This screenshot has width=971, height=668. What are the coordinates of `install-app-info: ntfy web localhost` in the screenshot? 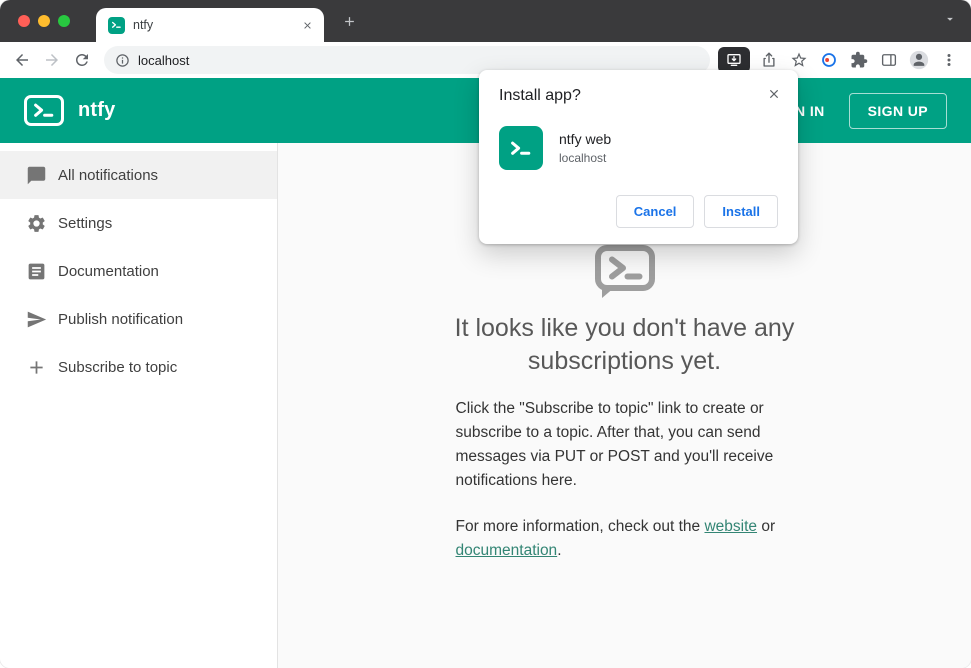 It's located at (638, 148).